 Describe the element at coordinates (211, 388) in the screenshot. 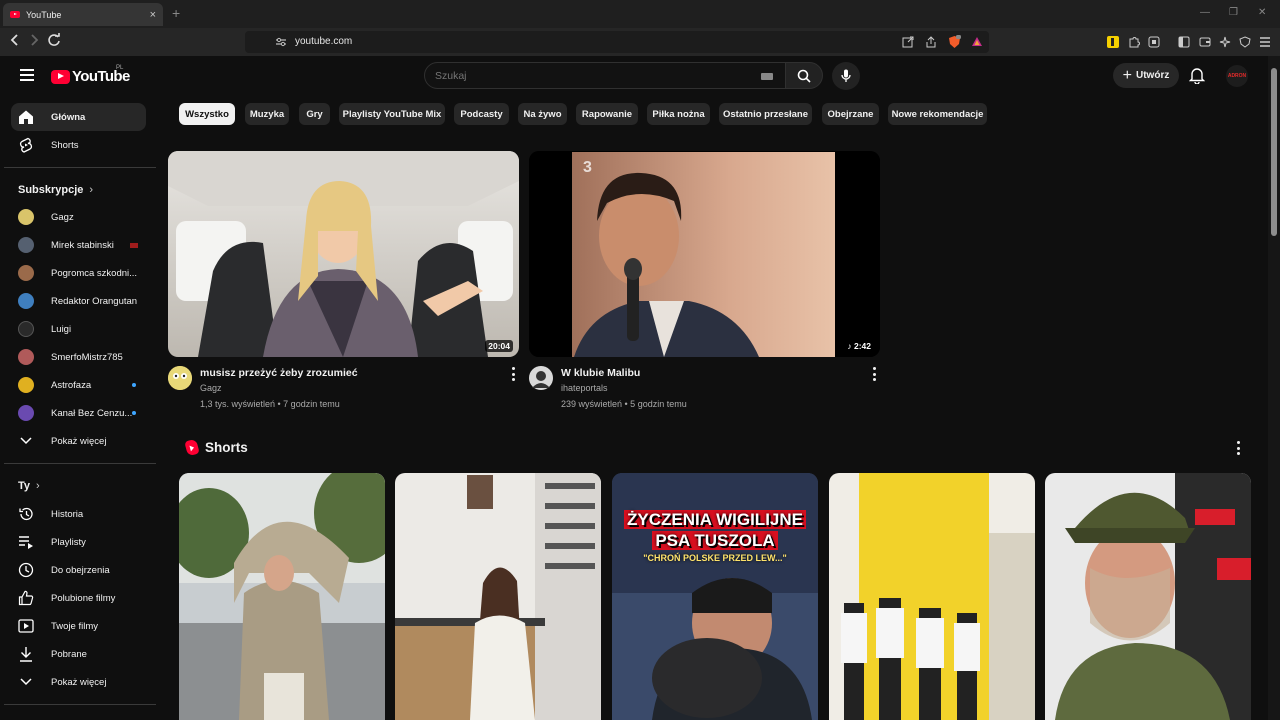

I see `video-channel: Gagz` at that location.